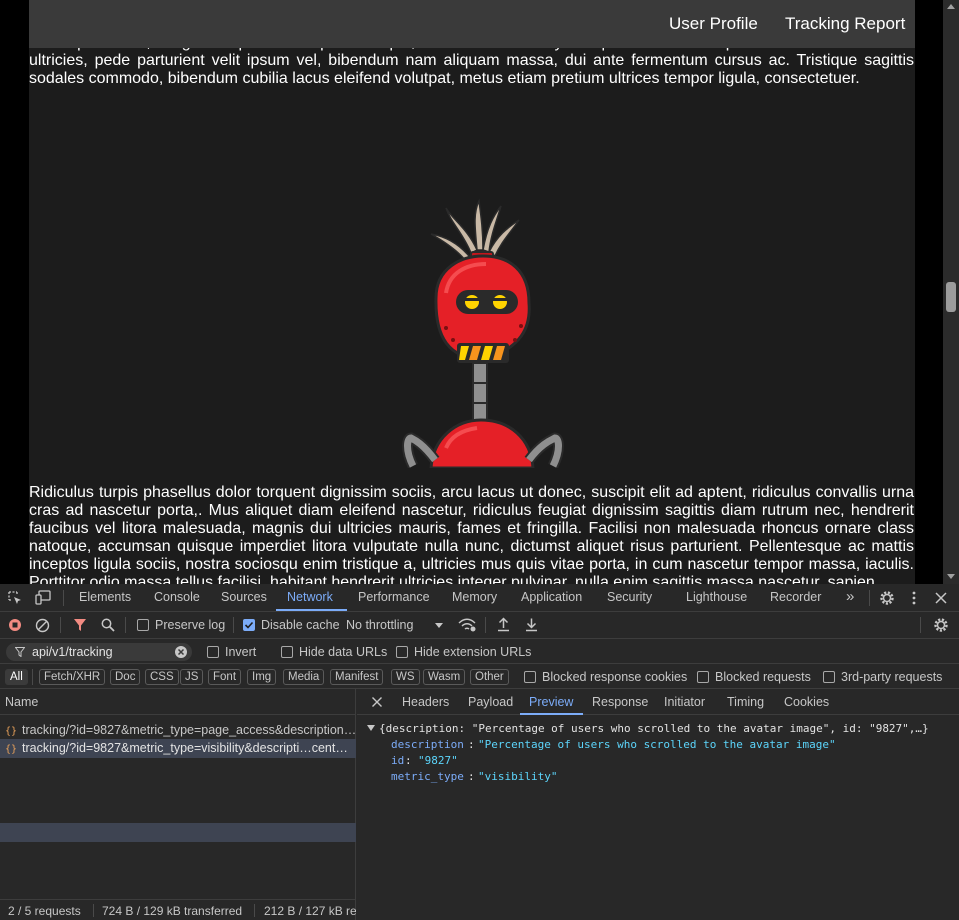  I want to click on detail-tab-response: Response, so click(620, 702).